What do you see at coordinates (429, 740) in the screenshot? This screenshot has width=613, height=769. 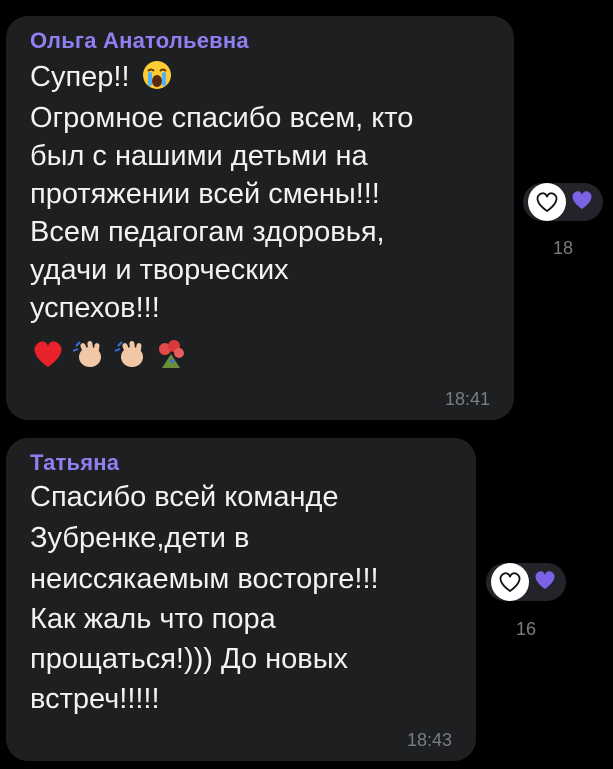 I see `message-time: 18:43` at bounding box center [429, 740].